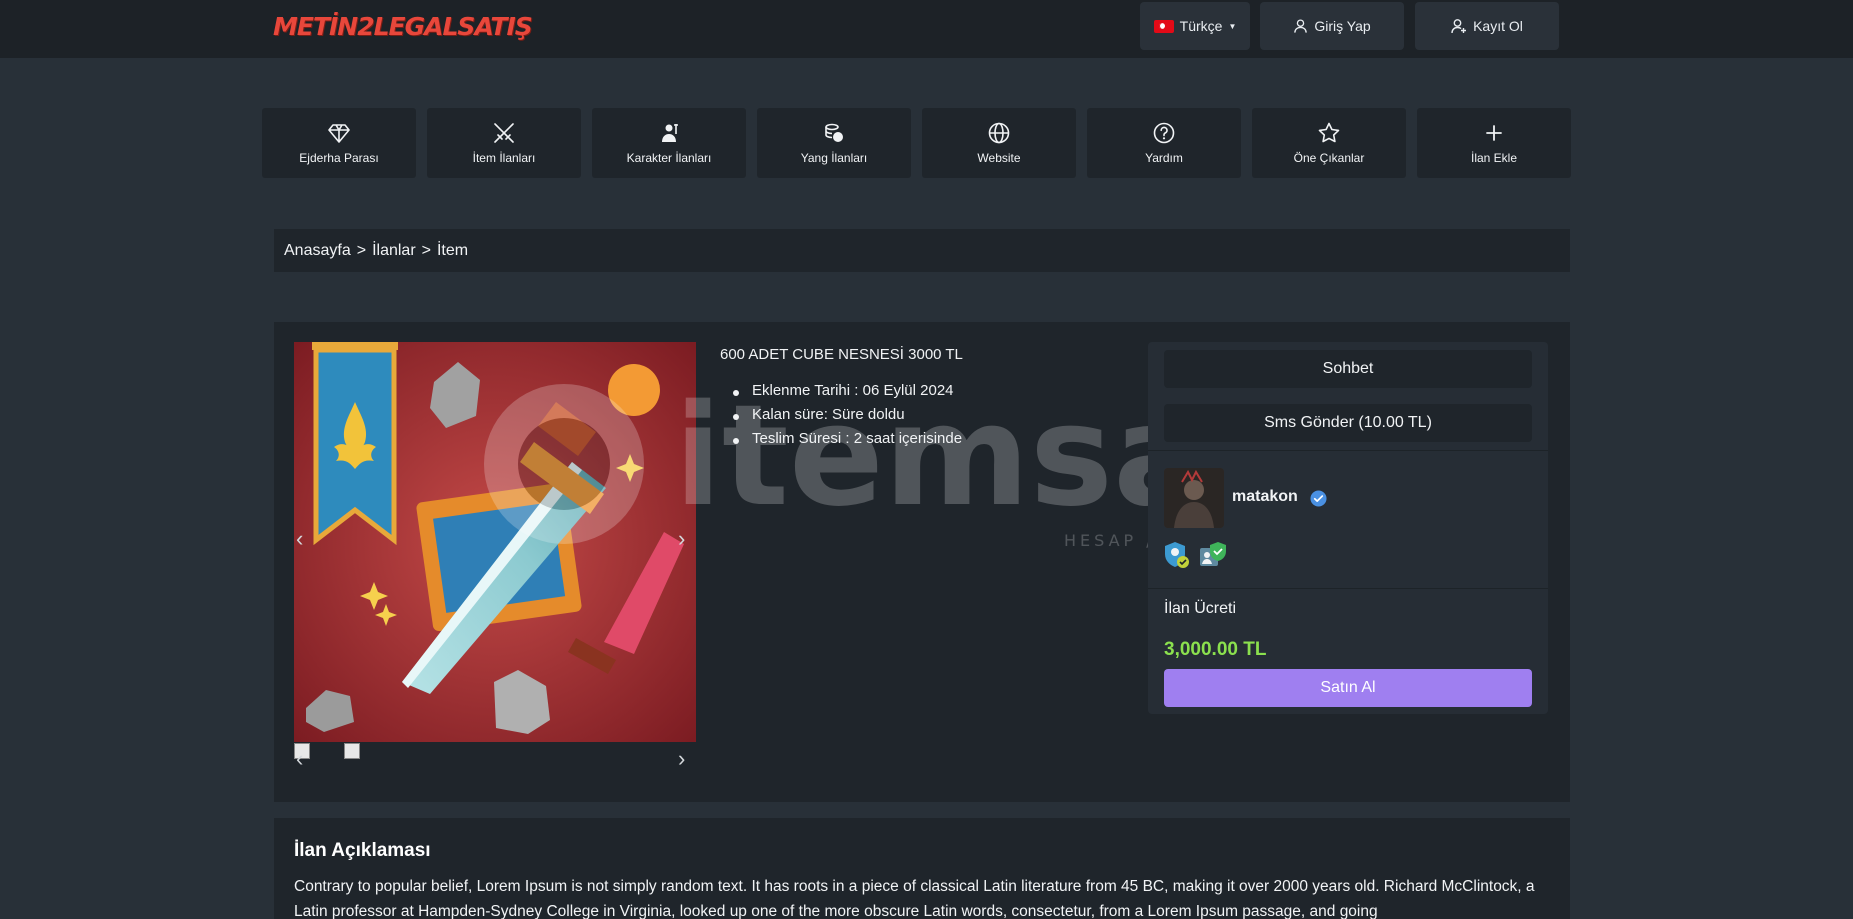 The width and height of the screenshot is (1853, 919). I want to click on description-heading: İlan Açıklaması, so click(362, 850).